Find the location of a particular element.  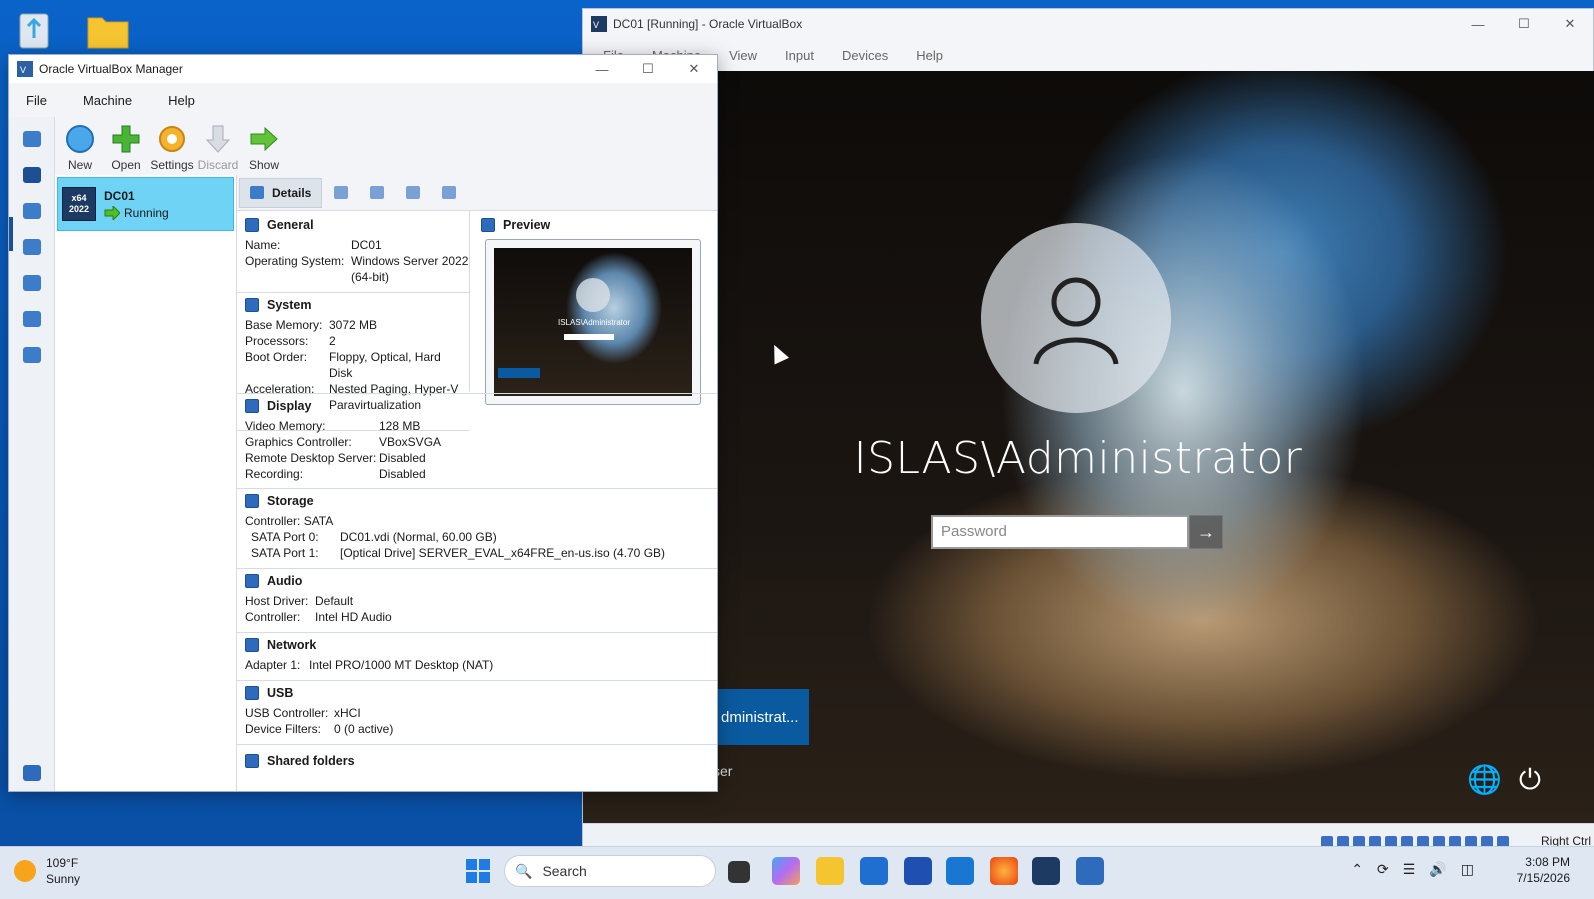

firefox-icon is located at coordinates (1004, 871).